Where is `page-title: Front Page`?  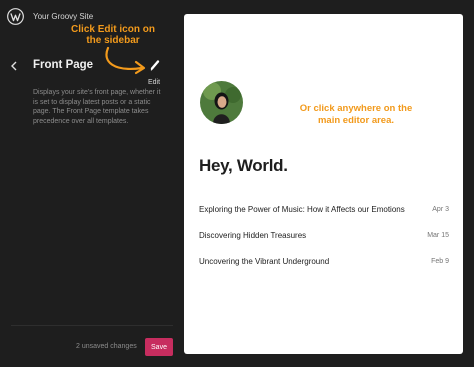
page-title: Front Page is located at coordinates (63, 65).